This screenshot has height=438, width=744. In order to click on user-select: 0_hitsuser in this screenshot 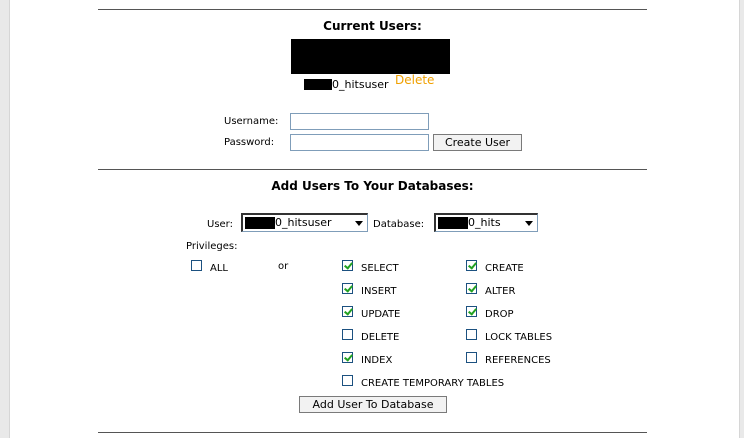, I will do `click(304, 222)`.